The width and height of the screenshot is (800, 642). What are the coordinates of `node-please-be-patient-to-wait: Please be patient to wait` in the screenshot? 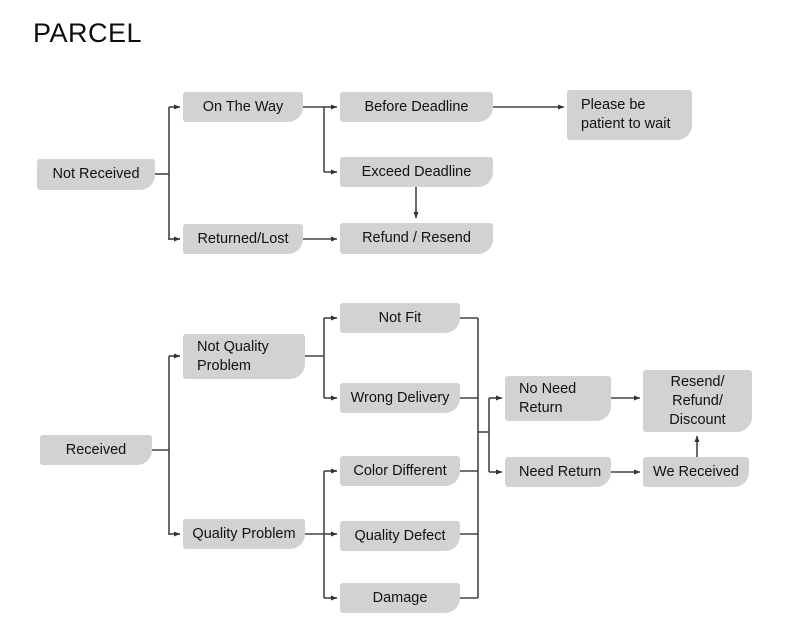 It's located at (629, 115).